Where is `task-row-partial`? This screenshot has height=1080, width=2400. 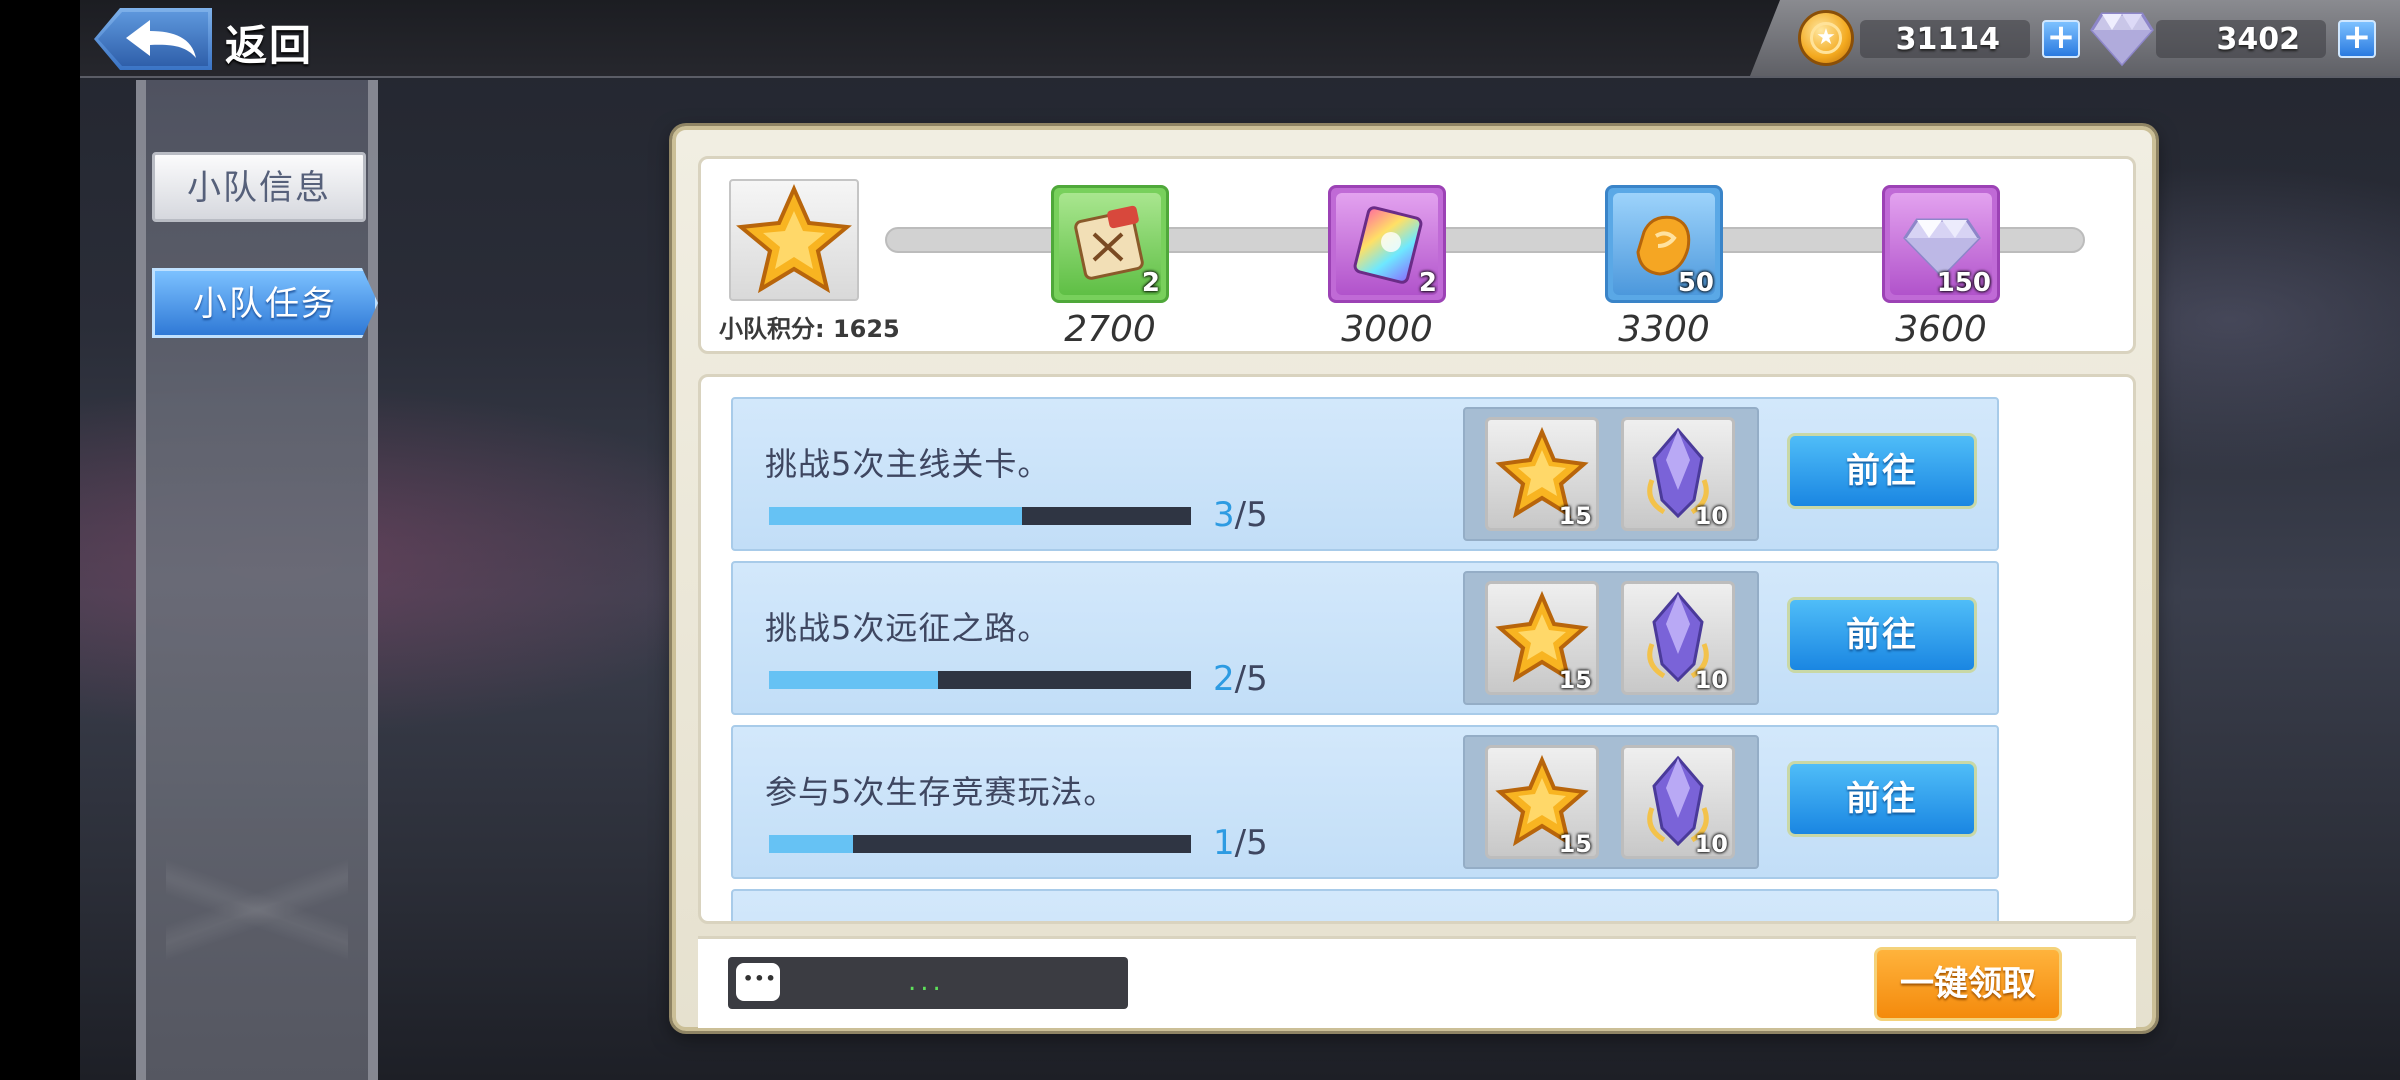 task-row-partial is located at coordinates (1365, 905).